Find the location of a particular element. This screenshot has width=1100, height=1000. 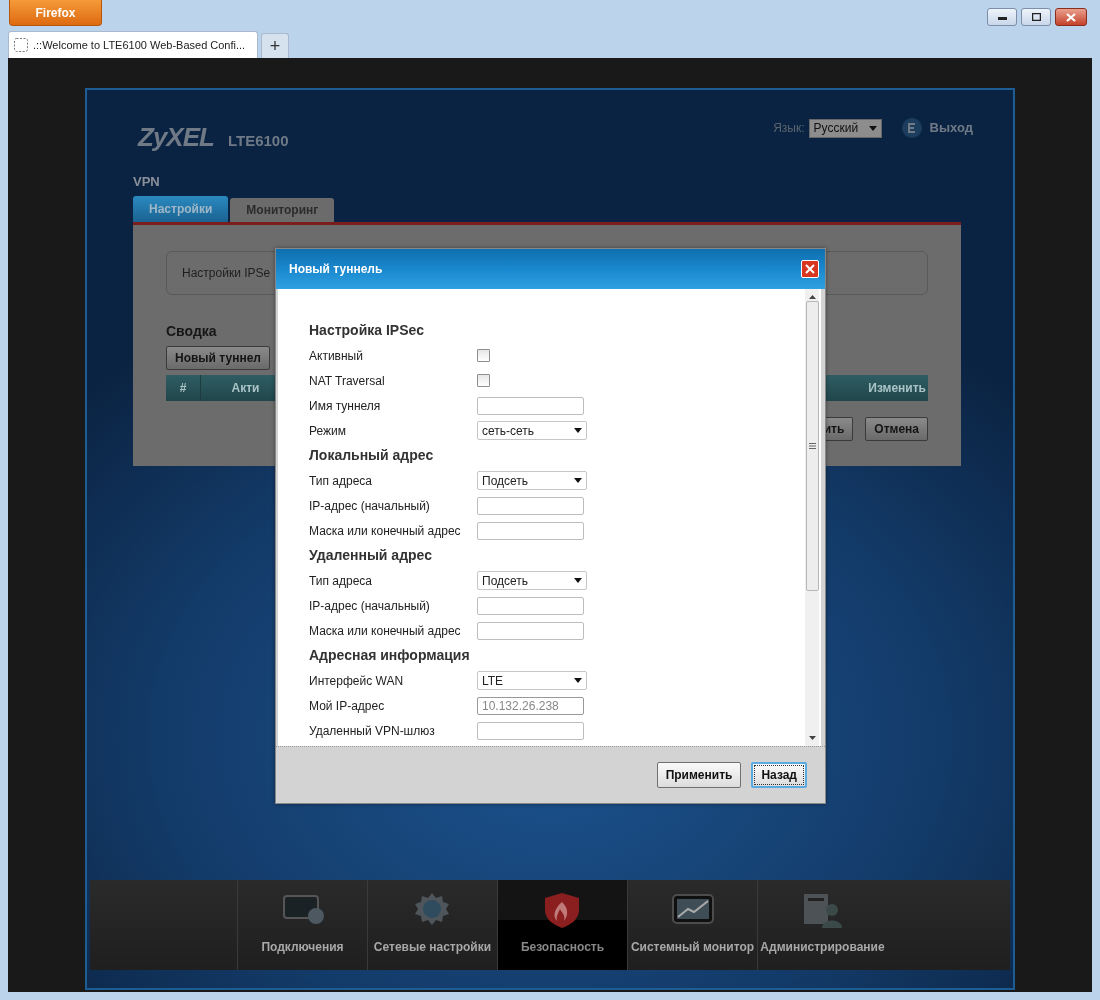

scroll-down-icon is located at coordinates (812, 738).